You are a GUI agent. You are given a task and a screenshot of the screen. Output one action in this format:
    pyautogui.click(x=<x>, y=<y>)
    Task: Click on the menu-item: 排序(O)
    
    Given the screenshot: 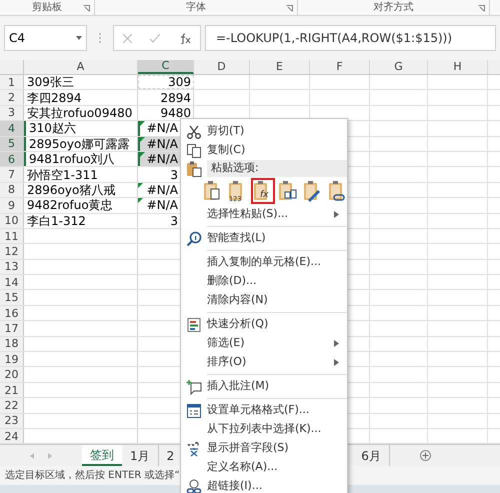 What is the action you would take?
    pyautogui.click(x=264, y=362)
    